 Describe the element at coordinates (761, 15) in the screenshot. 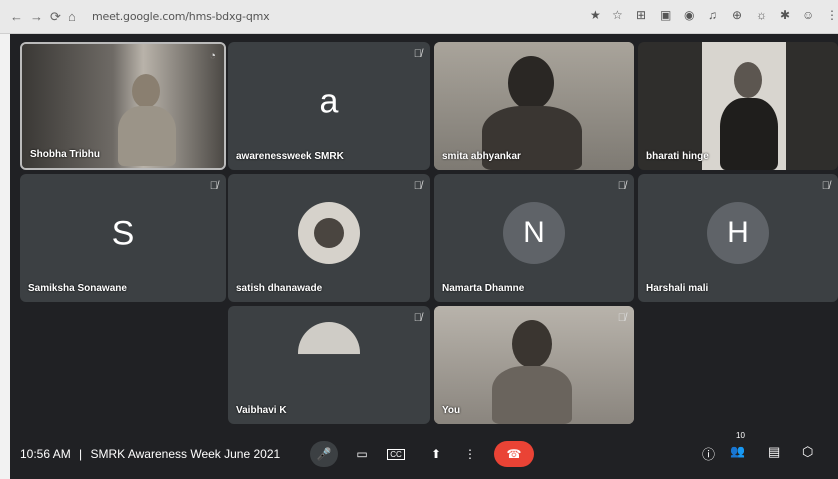

I see `extension-icon-8: ☼` at that location.